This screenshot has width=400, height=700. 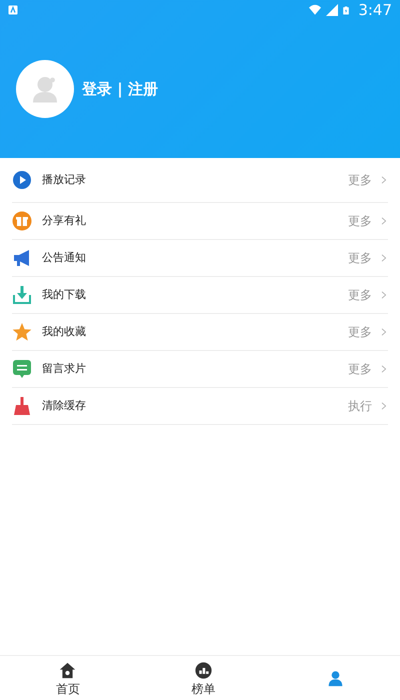 I want to click on notification-icon, so click(x=13, y=10).